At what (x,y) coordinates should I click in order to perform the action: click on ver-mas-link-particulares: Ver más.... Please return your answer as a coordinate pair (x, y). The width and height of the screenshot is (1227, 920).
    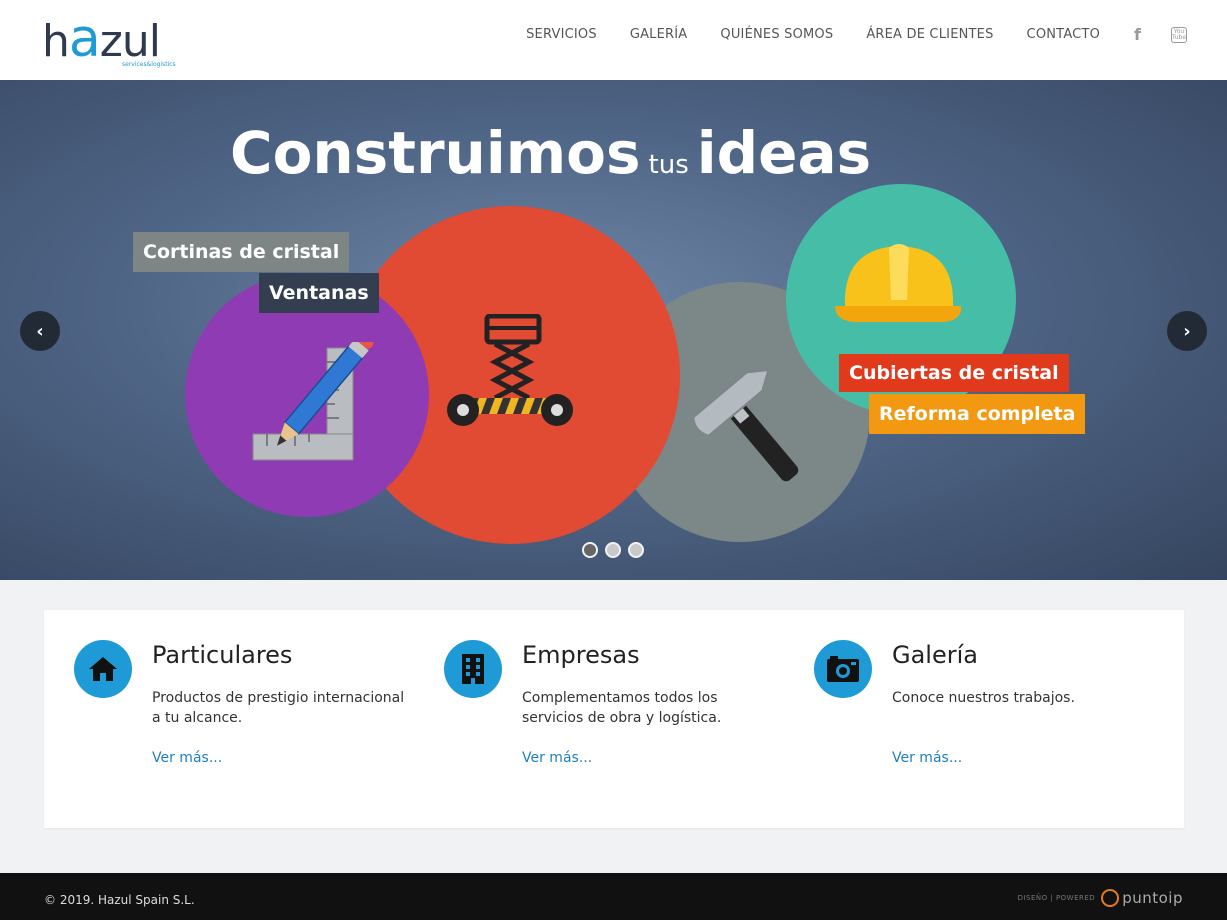
    Looking at the image, I should click on (187, 758).